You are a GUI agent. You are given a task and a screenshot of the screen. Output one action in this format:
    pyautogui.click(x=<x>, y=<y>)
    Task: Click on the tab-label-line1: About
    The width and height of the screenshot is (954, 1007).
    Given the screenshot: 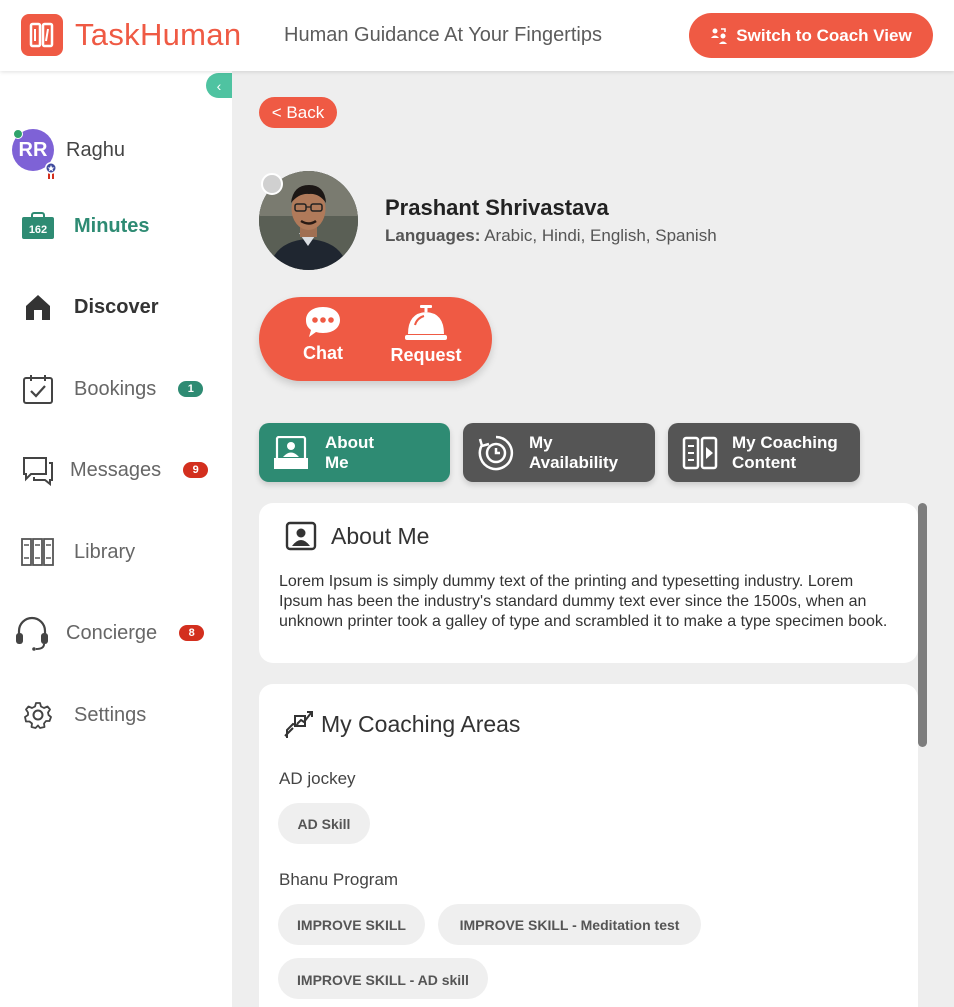 What is the action you would take?
    pyautogui.click(x=350, y=442)
    